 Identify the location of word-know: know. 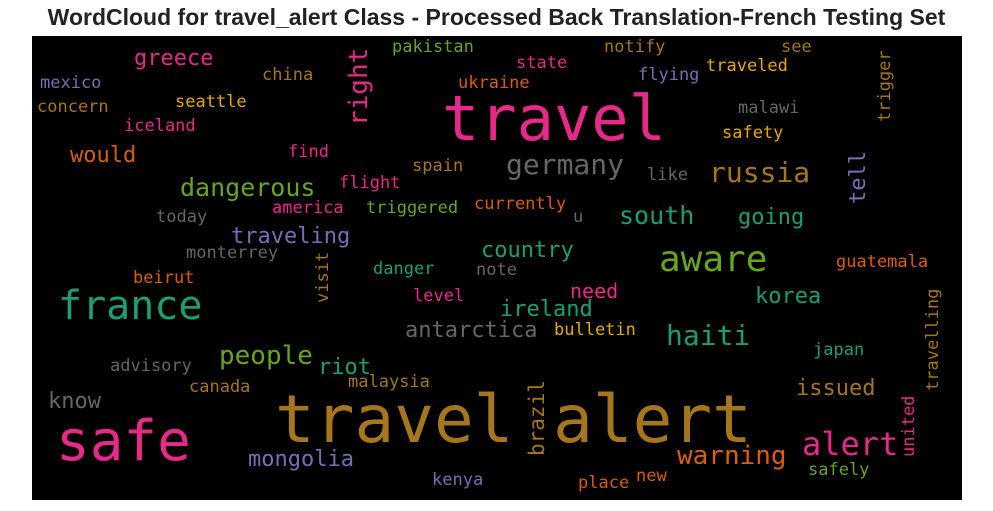
(74, 401).